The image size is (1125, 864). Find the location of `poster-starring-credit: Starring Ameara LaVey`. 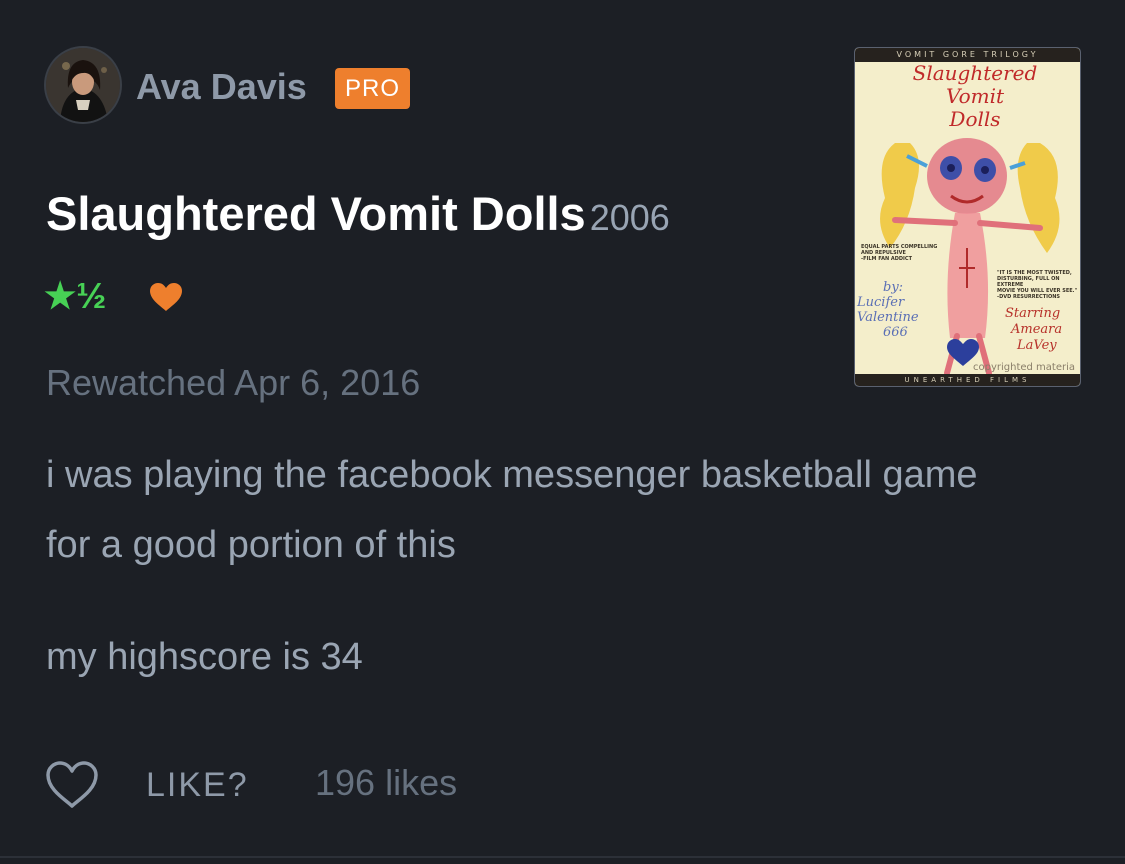

poster-starring-credit: Starring Ameara LaVey is located at coordinates (1033, 330).